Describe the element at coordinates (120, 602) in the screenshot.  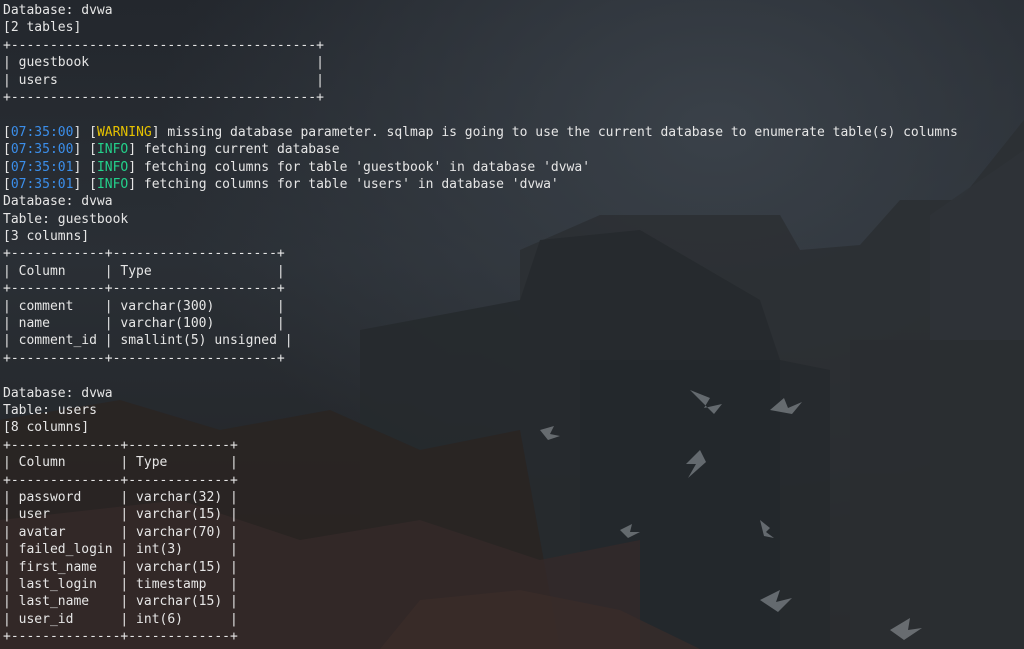
I see `output-line: | last_name | varchar(15) |` at that location.